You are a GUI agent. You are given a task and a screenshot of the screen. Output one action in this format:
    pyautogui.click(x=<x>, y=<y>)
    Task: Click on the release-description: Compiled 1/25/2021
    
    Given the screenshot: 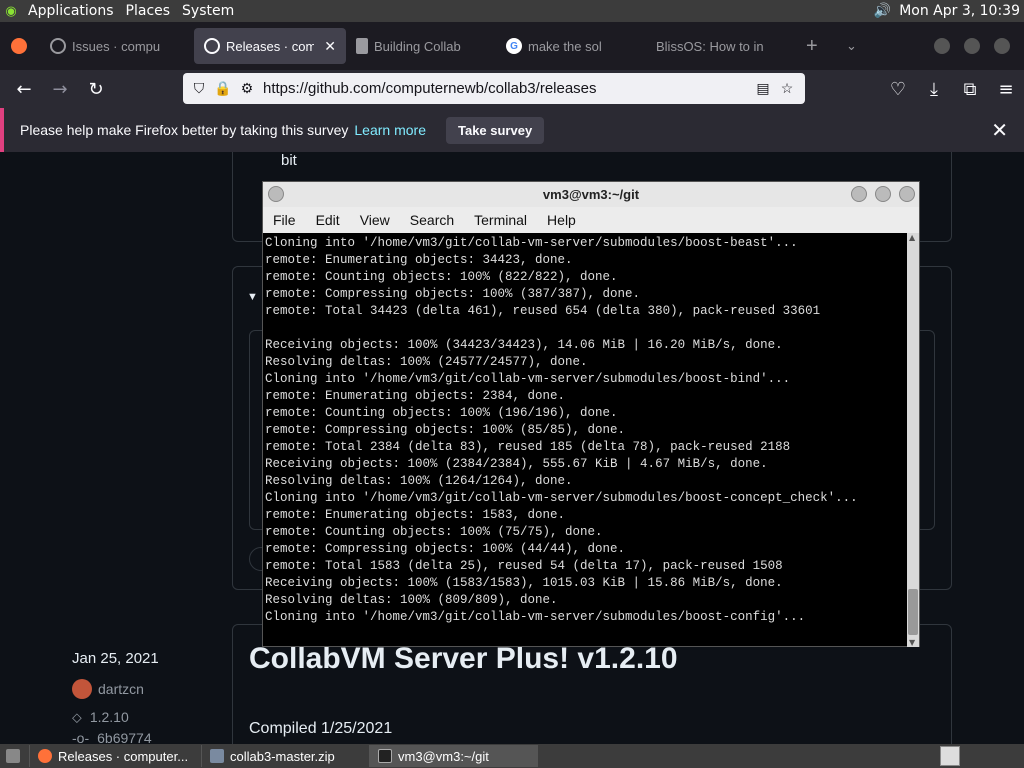 What is the action you would take?
    pyautogui.click(x=321, y=728)
    